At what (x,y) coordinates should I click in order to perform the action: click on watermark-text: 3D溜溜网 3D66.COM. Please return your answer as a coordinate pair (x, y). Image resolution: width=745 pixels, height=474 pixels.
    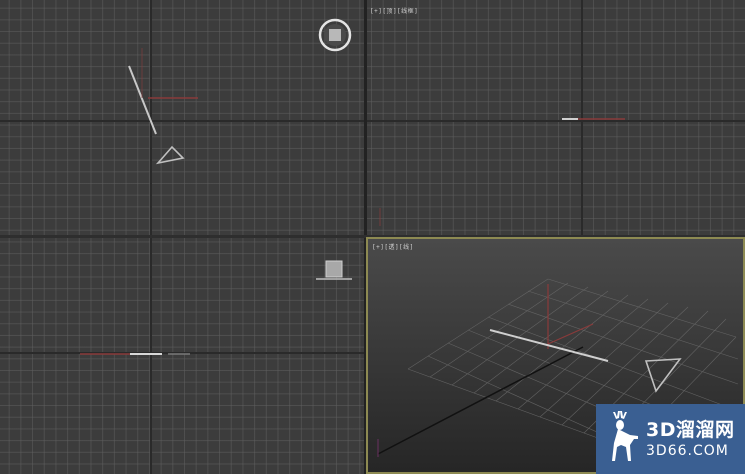
    Looking at the image, I should click on (690, 439).